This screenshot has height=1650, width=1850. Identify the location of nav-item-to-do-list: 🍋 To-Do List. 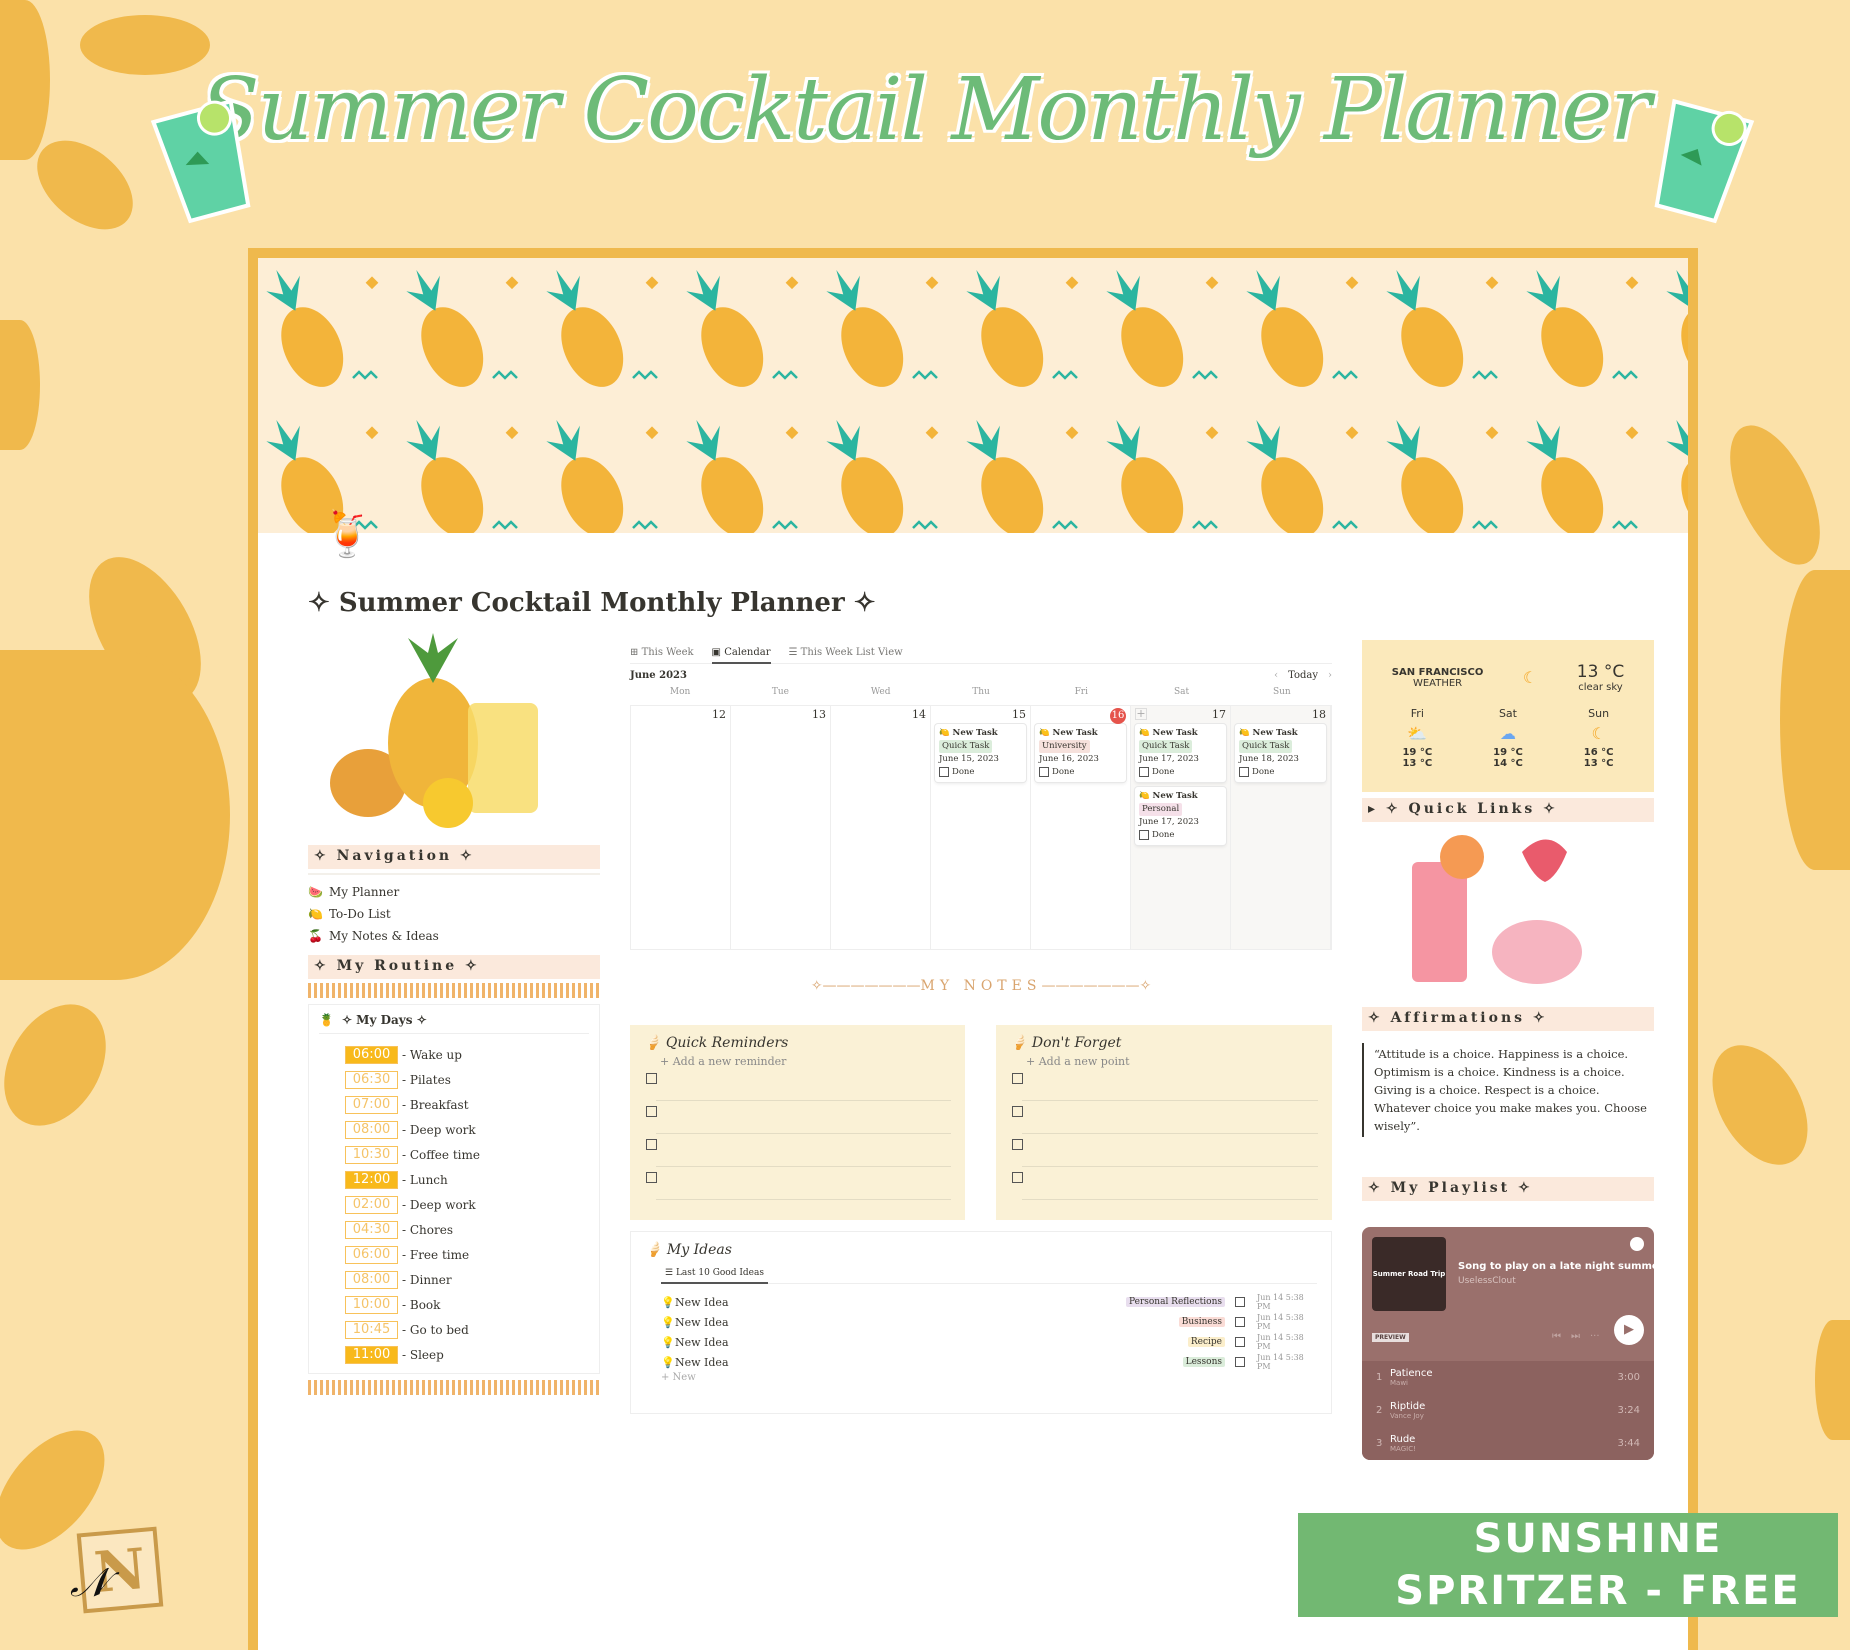
(454, 914).